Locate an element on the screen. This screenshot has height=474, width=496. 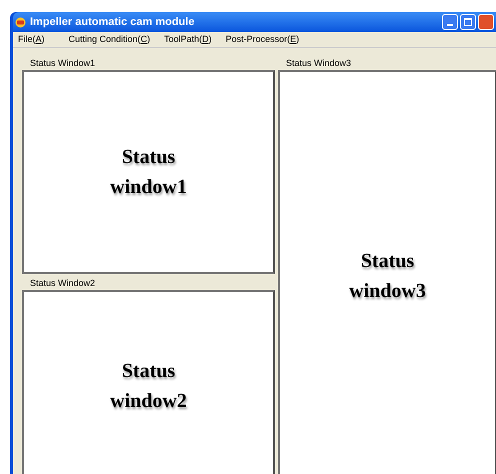
panel-label: Status Window3 is located at coordinates (318, 63).